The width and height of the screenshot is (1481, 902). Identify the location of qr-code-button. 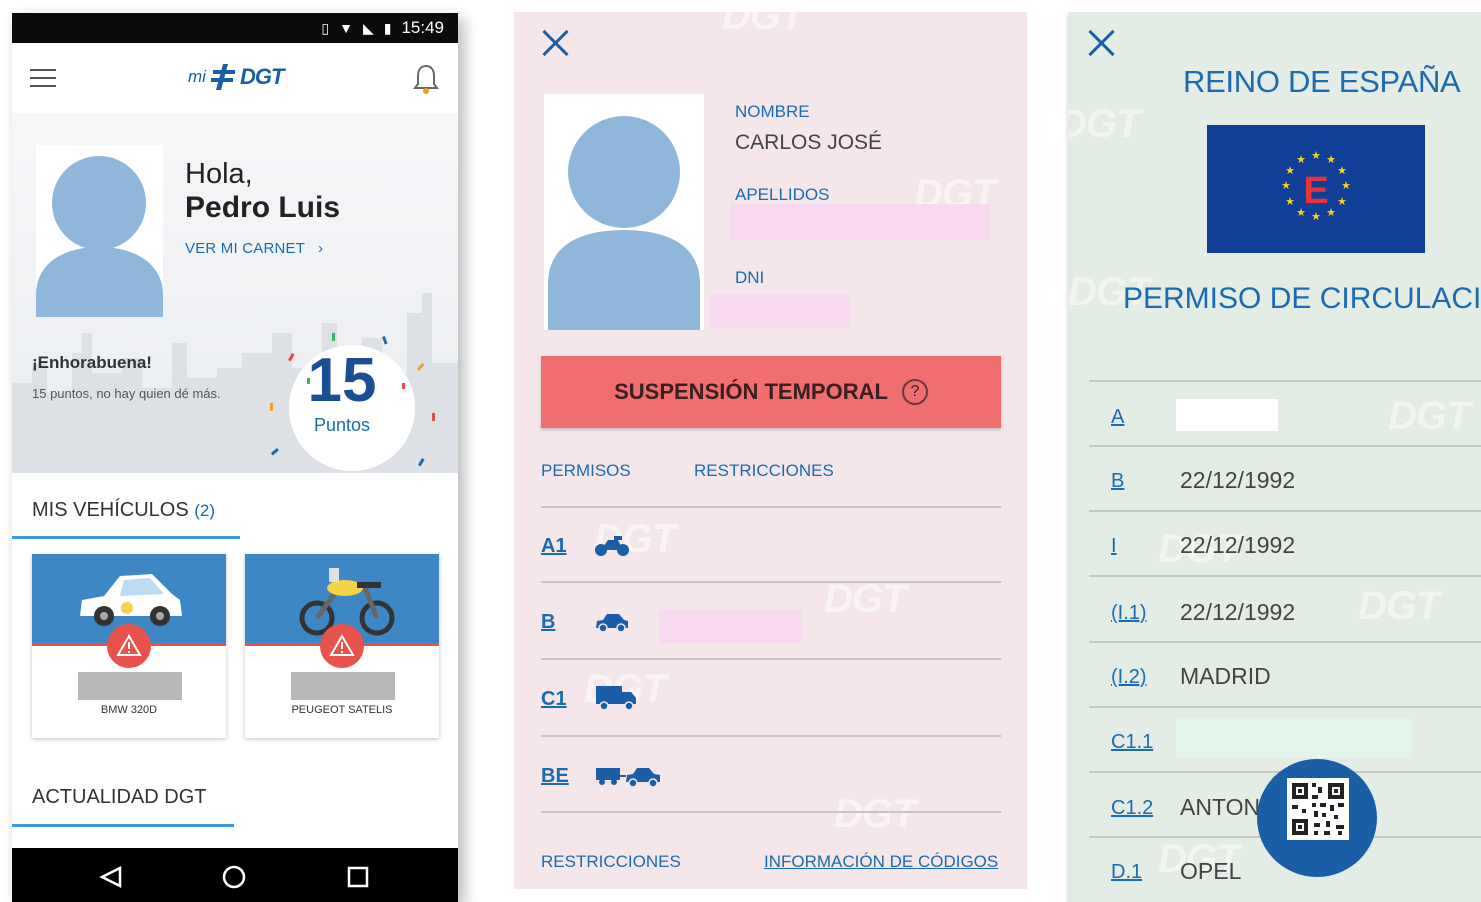
(1317, 818).